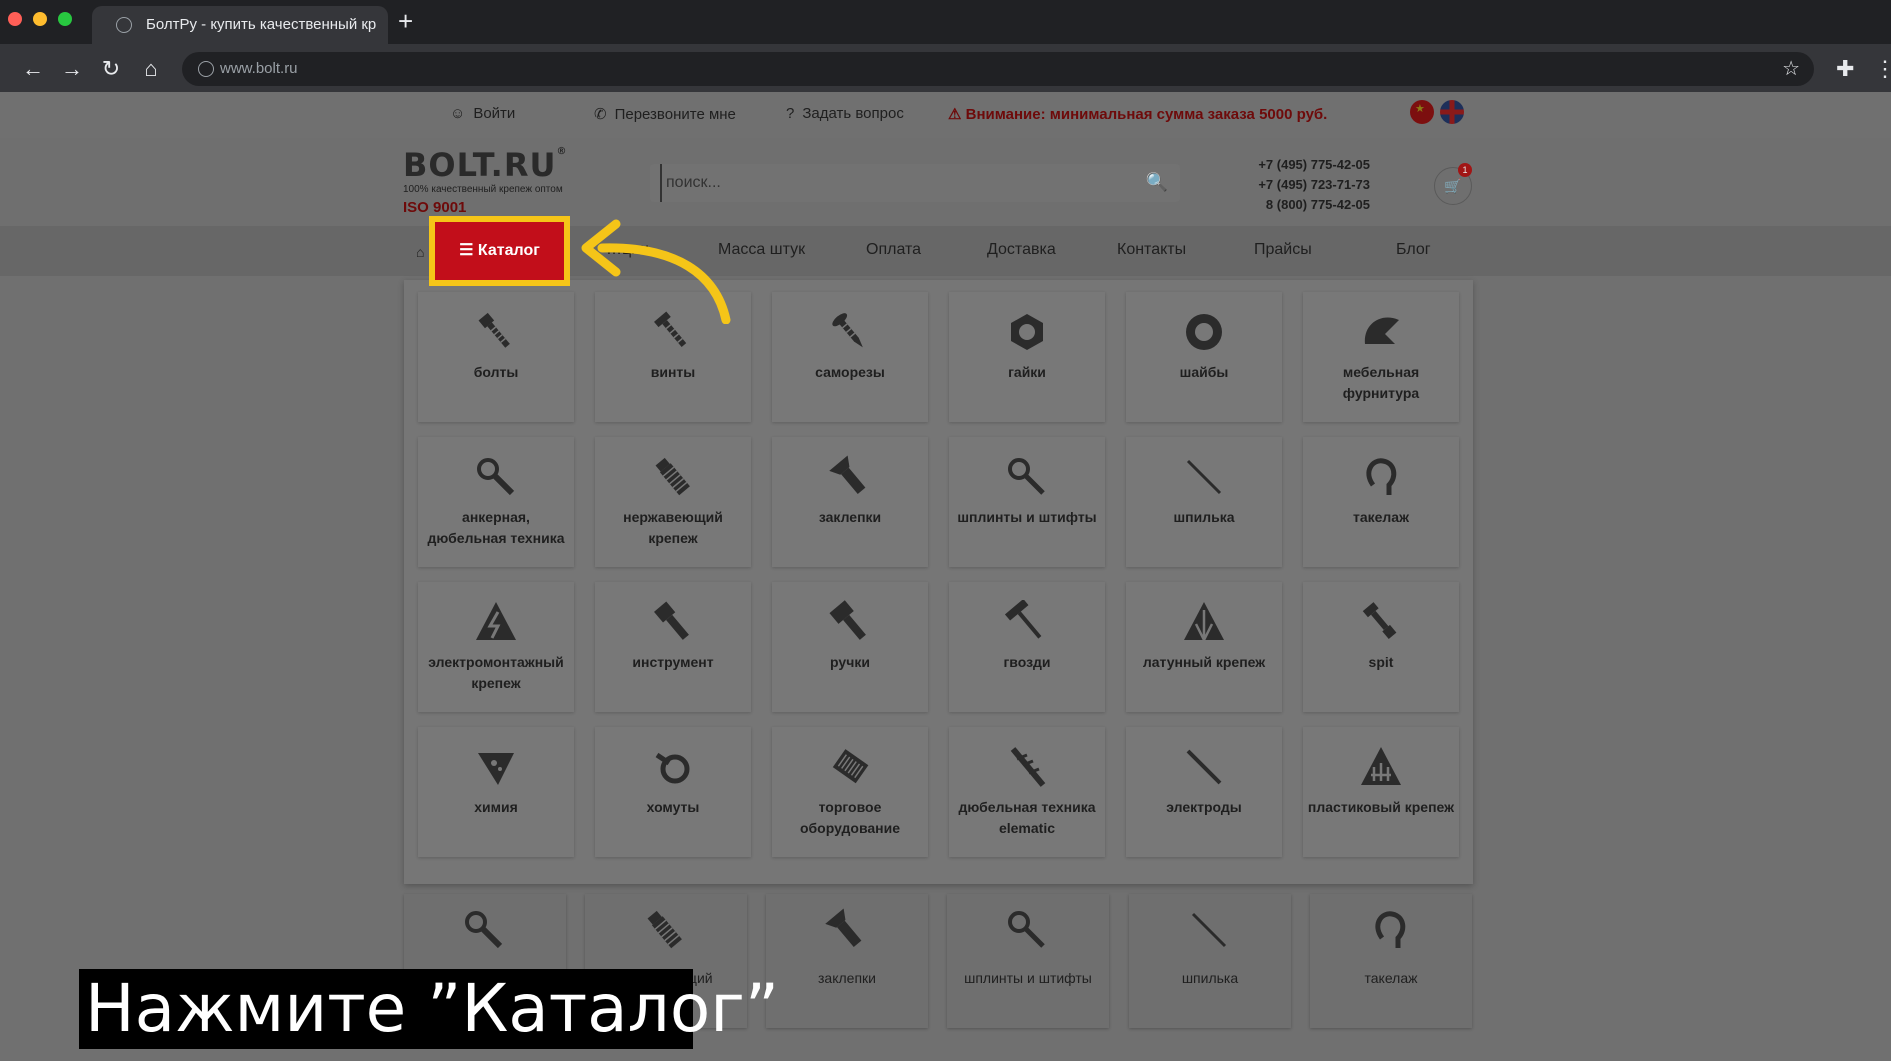 The width and height of the screenshot is (1891, 1061). What do you see at coordinates (405, 21) in the screenshot?
I see `new-tab-button: +` at bounding box center [405, 21].